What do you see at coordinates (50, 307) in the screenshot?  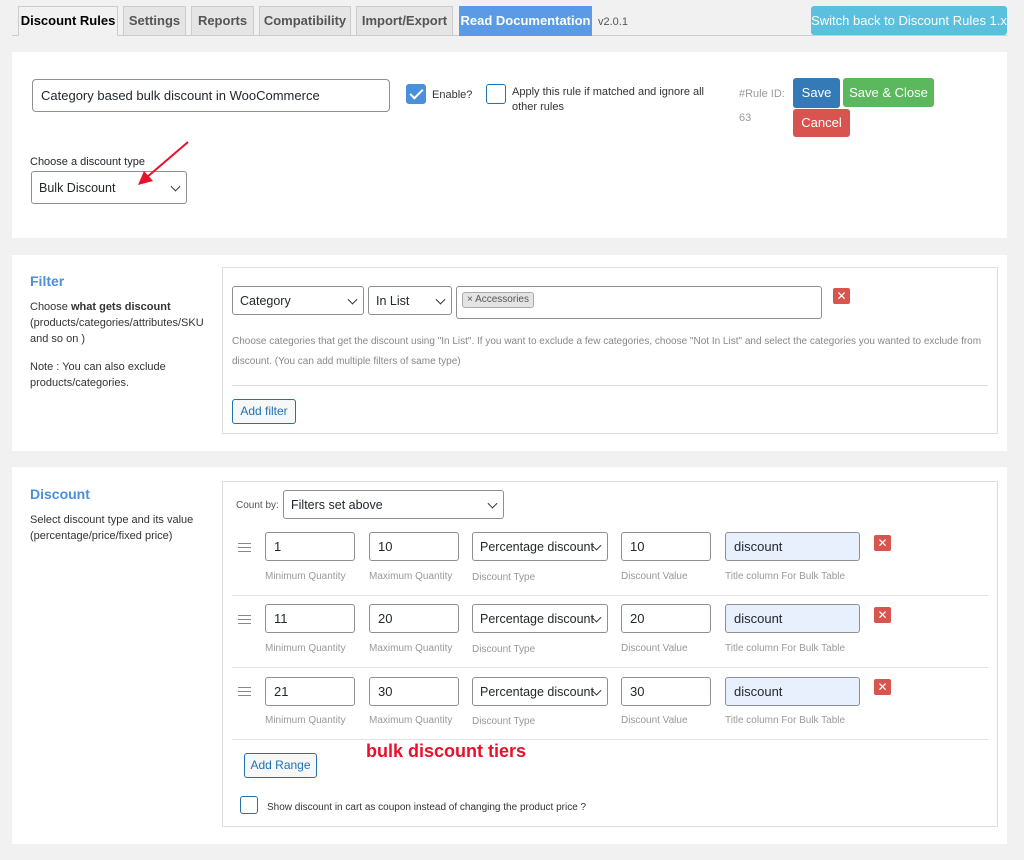 I see `filter-desc-prefix: Choose` at bounding box center [50, 307].